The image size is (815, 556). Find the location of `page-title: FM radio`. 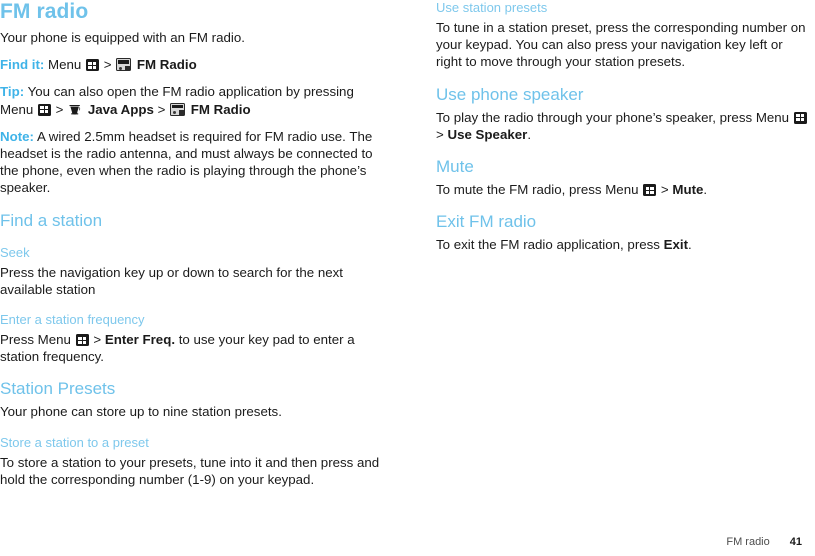

page-title: FM radio is located at coordinates (44, 11).